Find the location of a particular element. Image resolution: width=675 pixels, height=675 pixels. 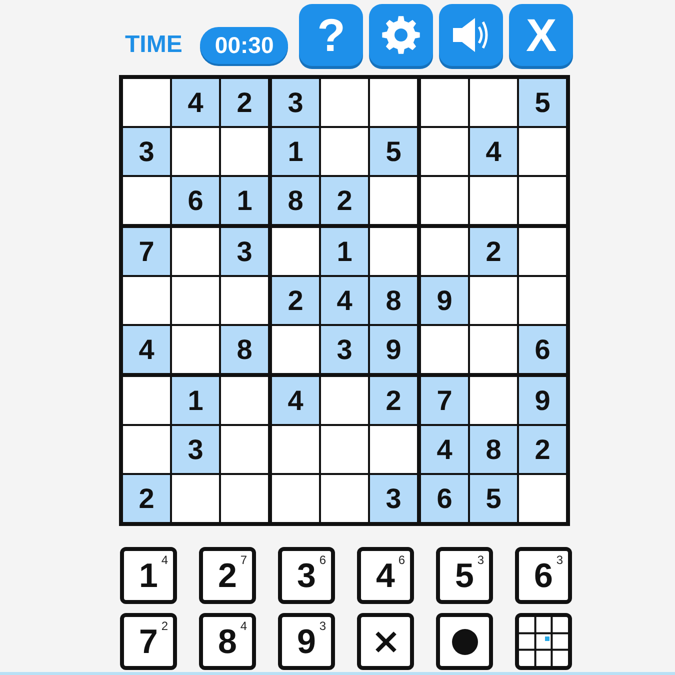

speaker-icon is located at coordinates (471, 35).